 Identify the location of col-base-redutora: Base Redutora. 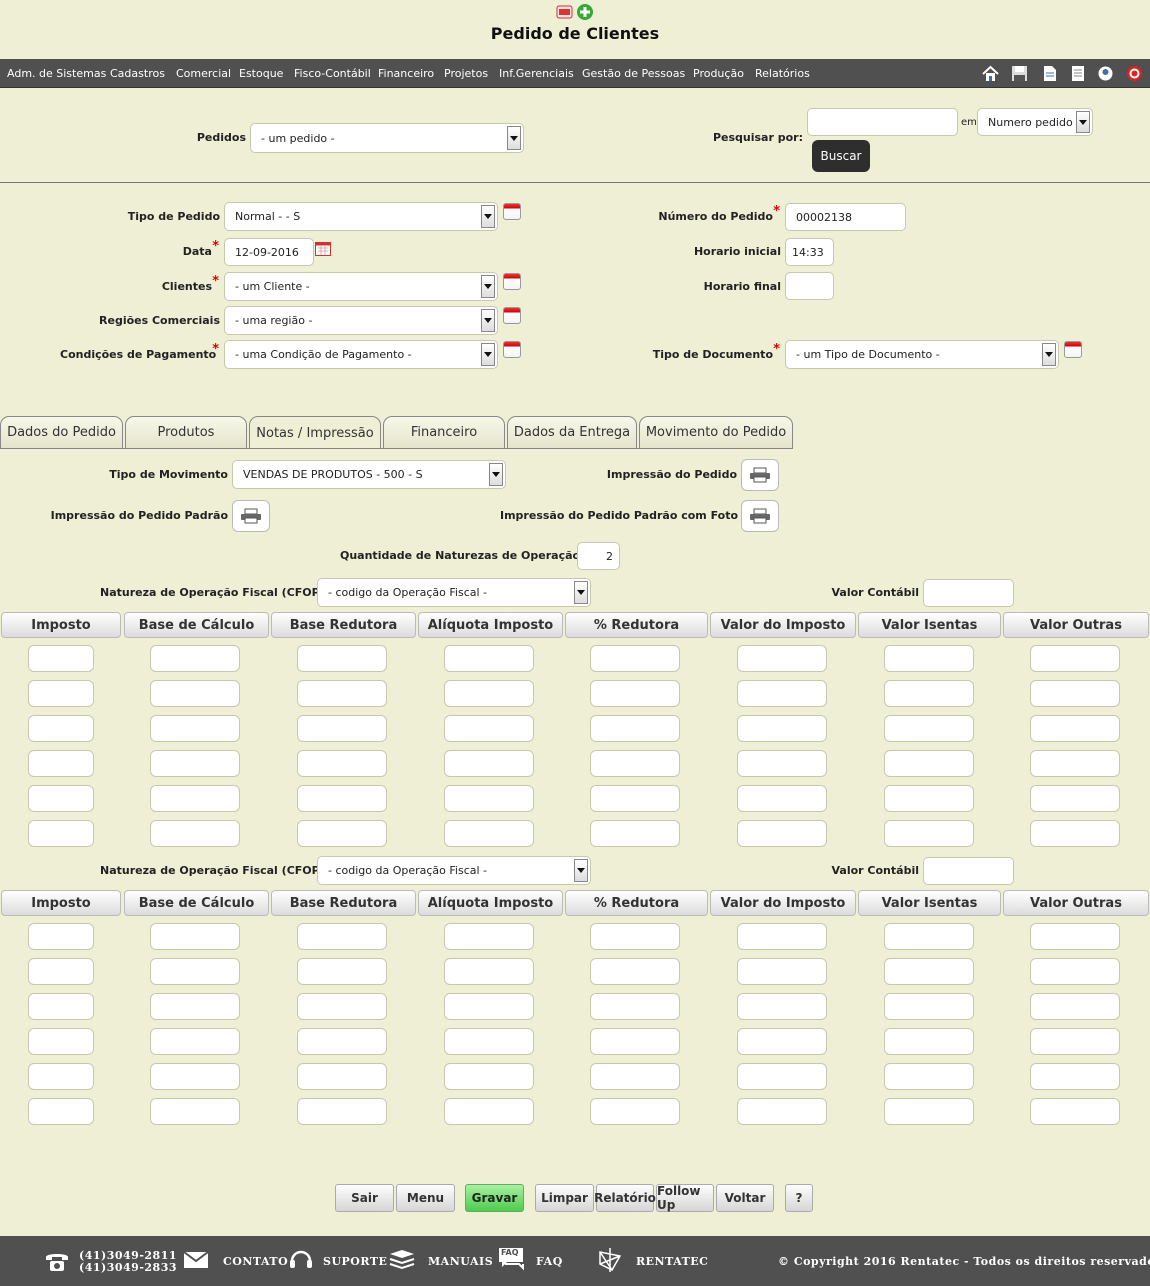
(343, 903).